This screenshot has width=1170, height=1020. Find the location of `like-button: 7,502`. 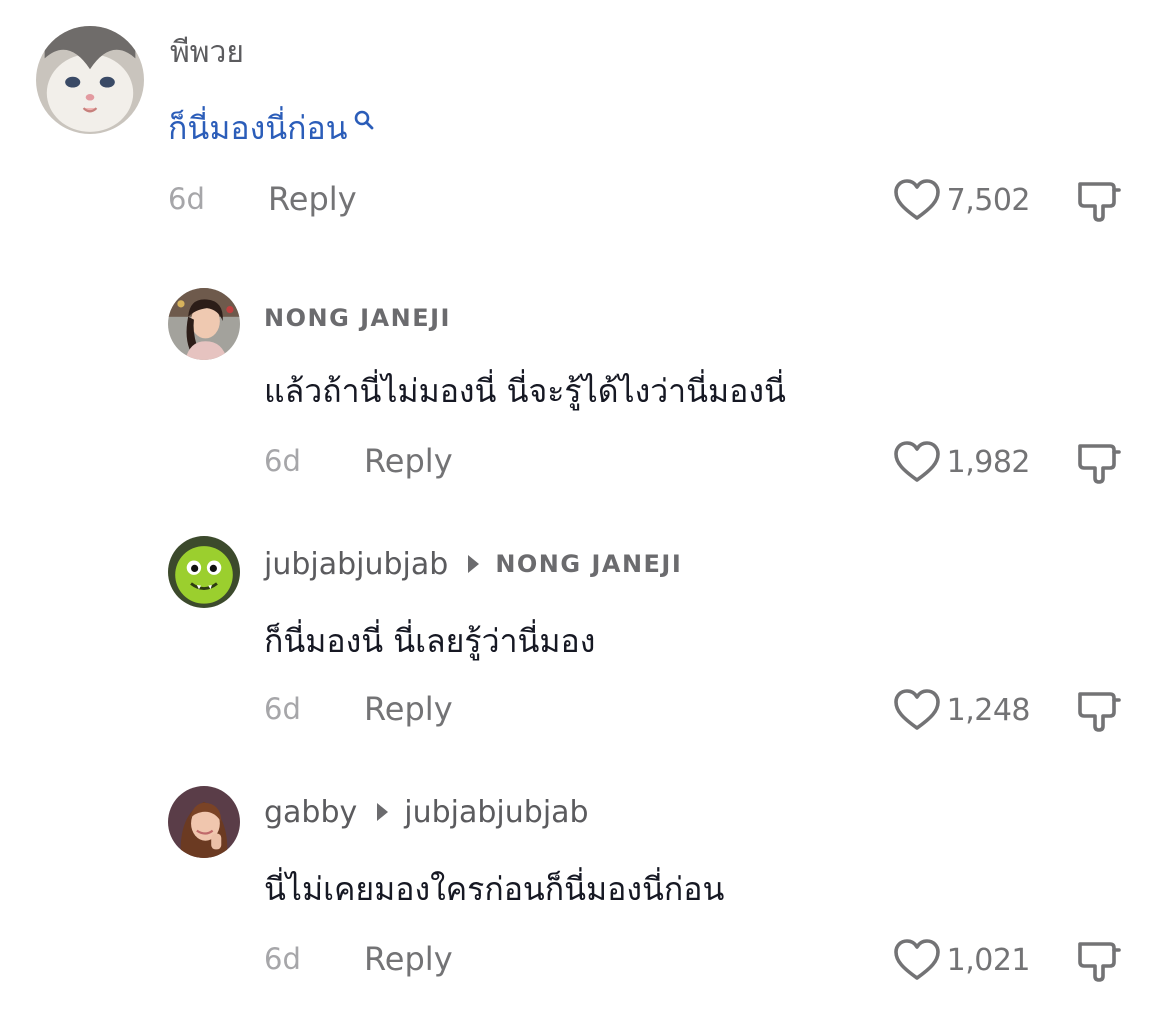

like-button: 7,502 is located at coordinates (962, 200).